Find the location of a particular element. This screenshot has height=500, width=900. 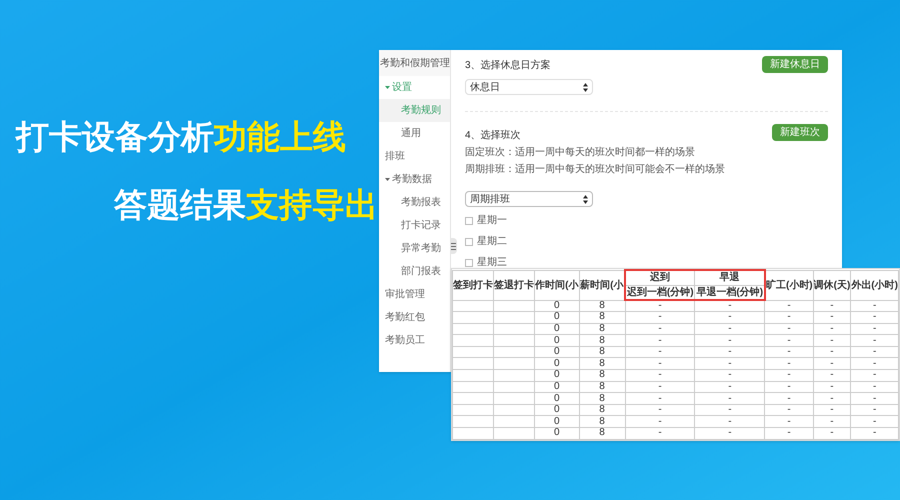

sidebar-item: 打卡记录 is located at coordinates (414, 225).